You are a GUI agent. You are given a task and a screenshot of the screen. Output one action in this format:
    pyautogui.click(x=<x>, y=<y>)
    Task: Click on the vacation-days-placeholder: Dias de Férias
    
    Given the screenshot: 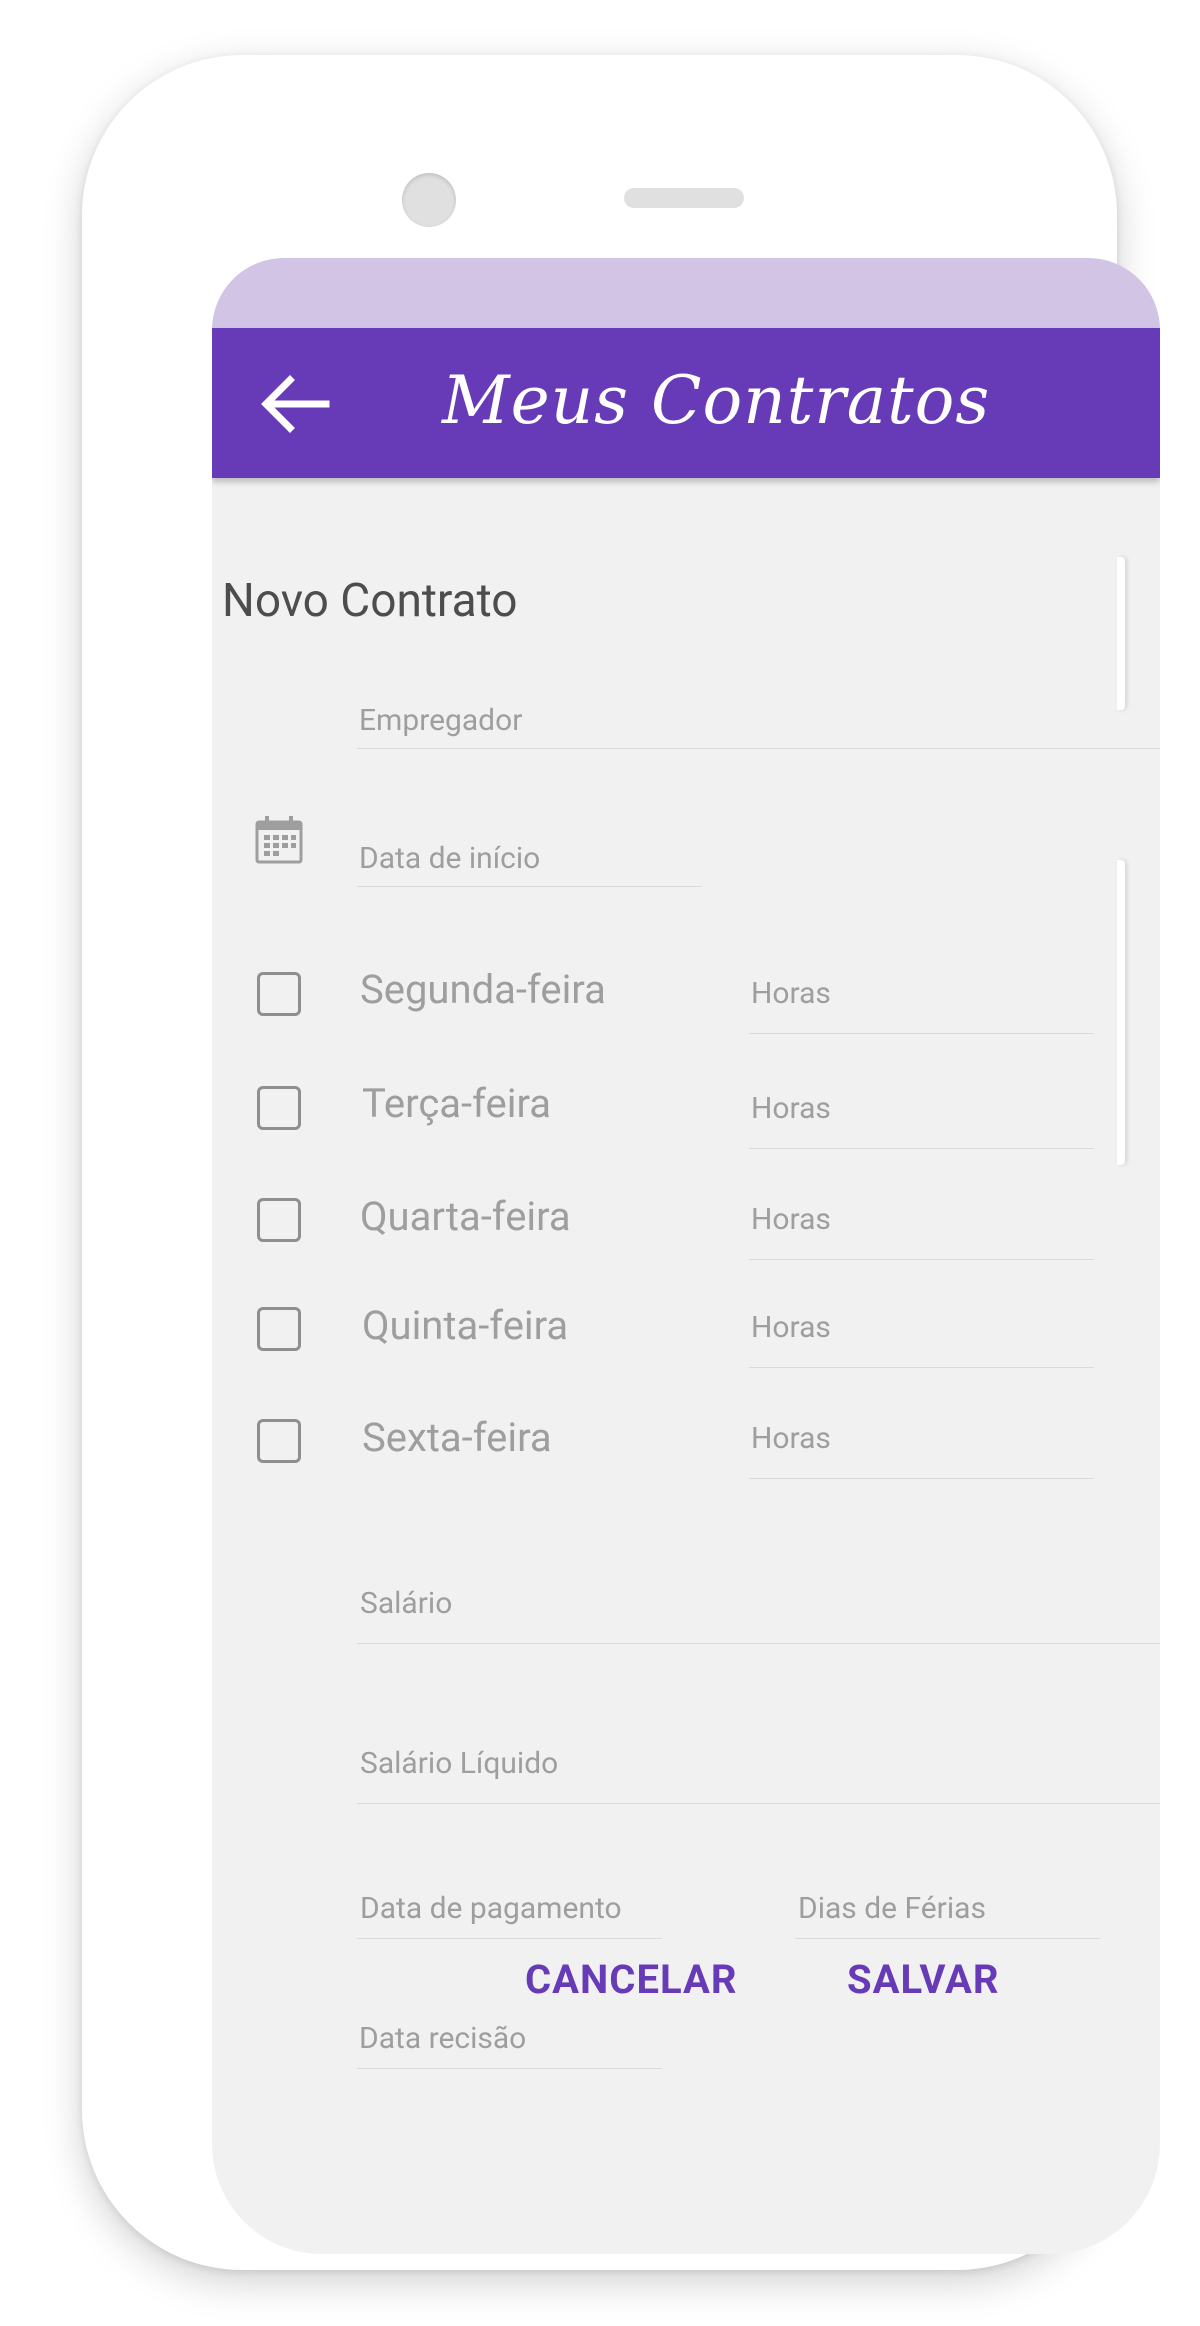 What is the action you would take?
    pyautogui.click(x=892, y=1908)
    